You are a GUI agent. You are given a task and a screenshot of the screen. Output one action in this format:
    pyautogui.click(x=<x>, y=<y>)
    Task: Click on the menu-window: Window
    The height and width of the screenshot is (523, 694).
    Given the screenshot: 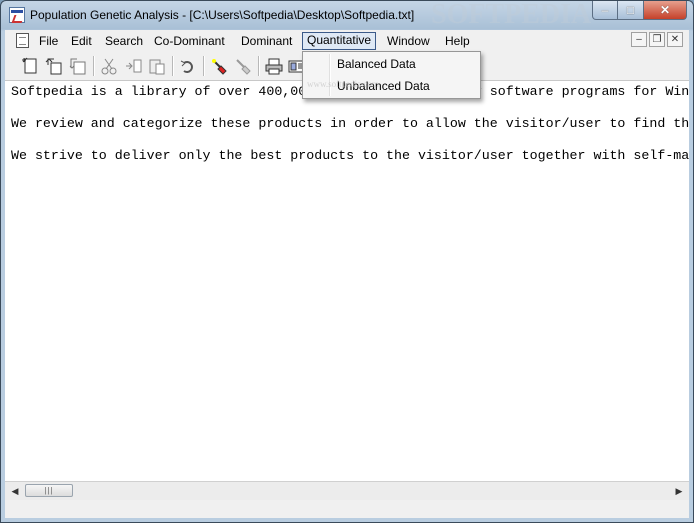 What is the action you would take?
    pyautogui.click(x=408, y=41)
    